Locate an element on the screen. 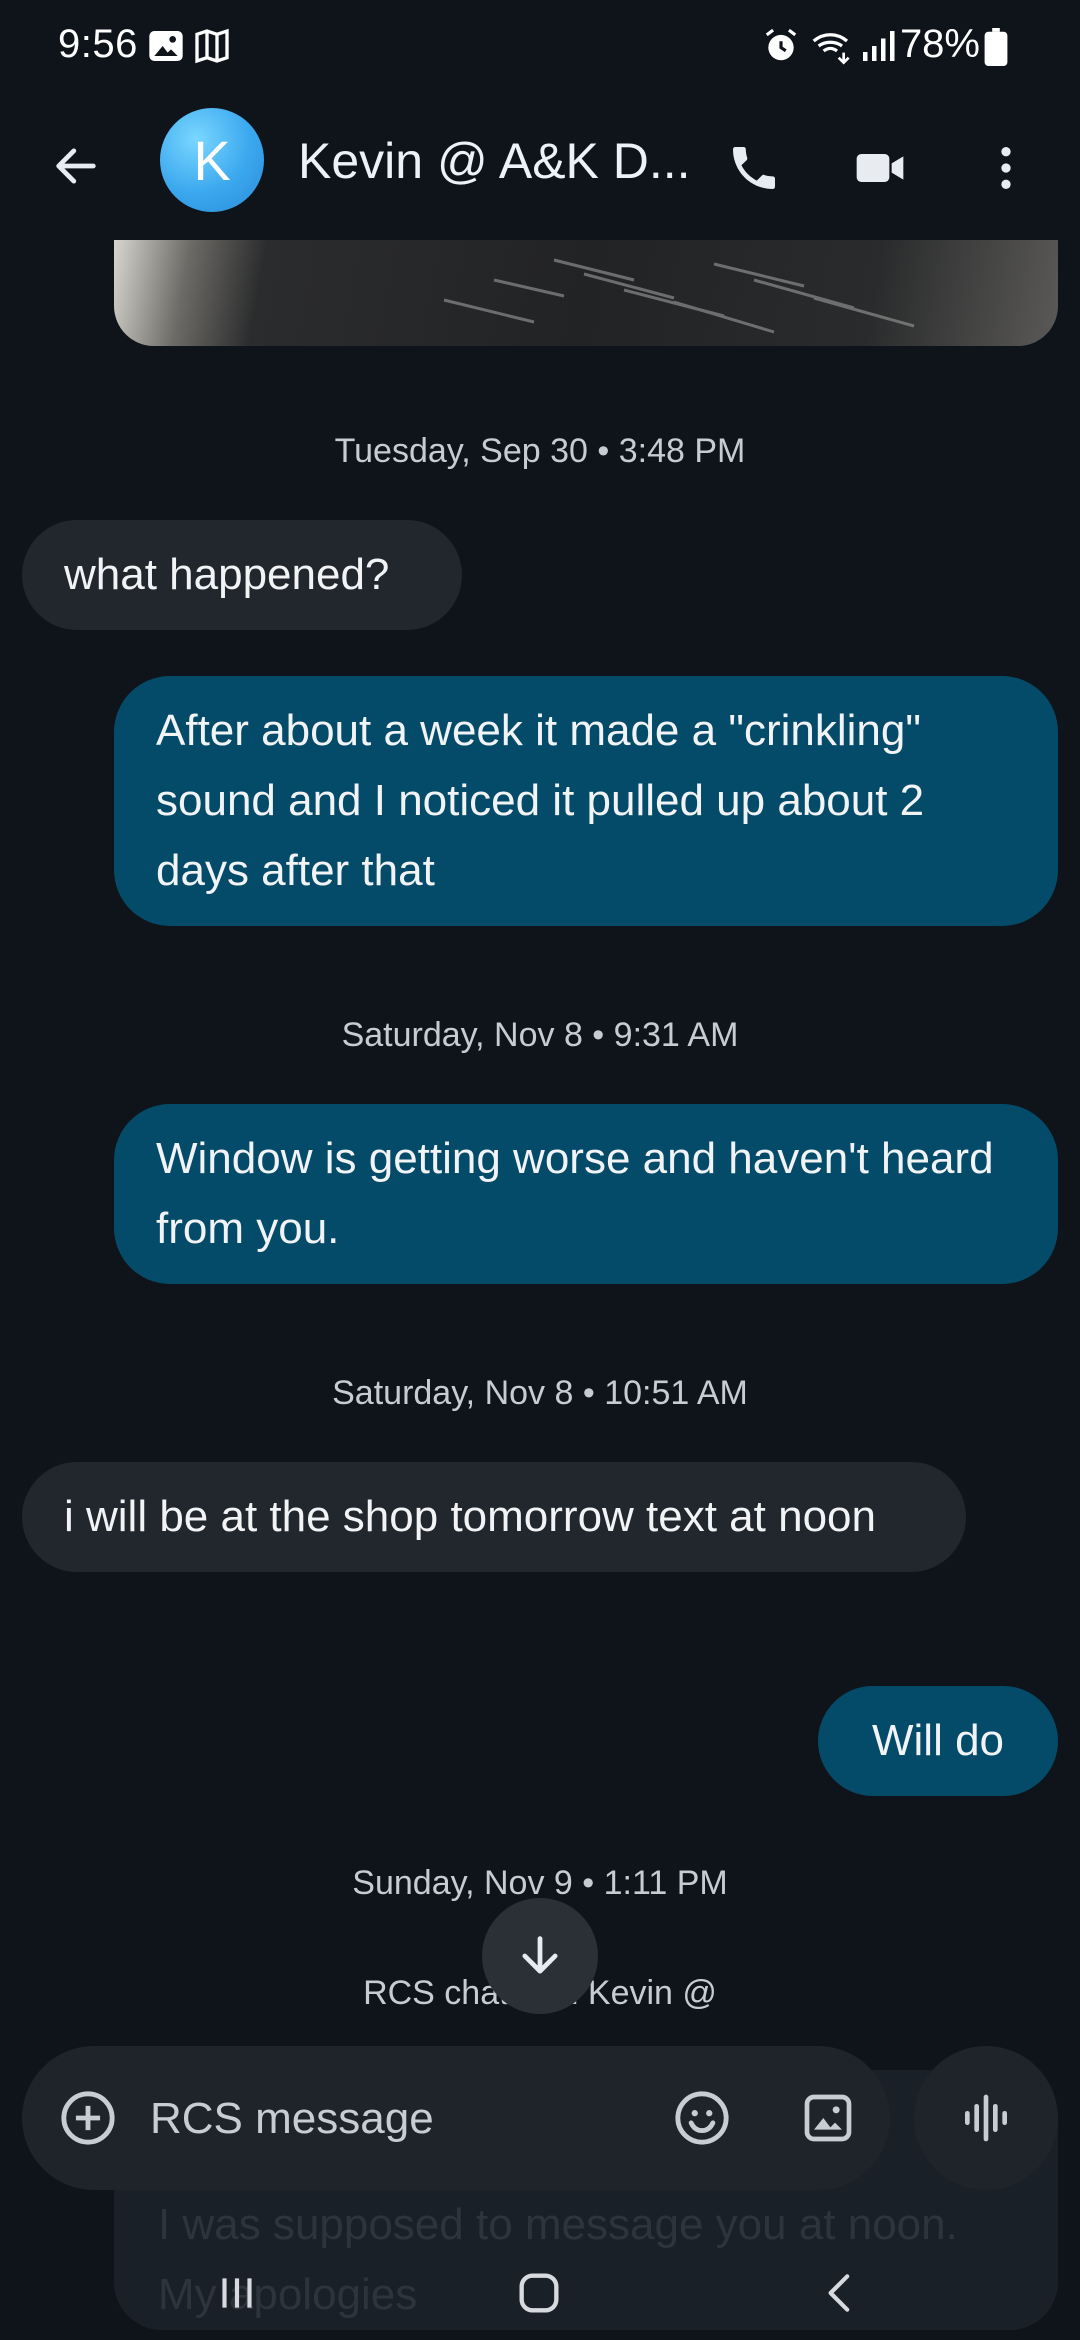 The height and width of the screenshot is (2340, 1080). emoji-button is located at coordinates (702, 2118).